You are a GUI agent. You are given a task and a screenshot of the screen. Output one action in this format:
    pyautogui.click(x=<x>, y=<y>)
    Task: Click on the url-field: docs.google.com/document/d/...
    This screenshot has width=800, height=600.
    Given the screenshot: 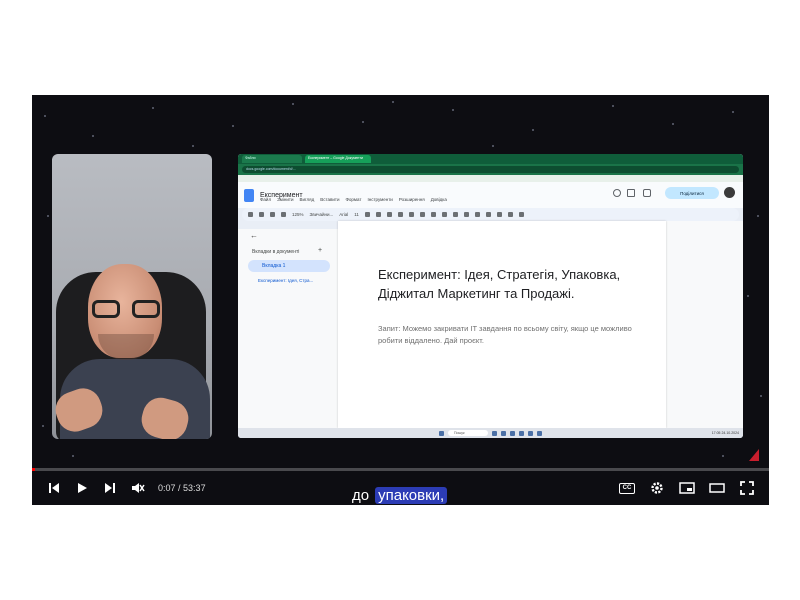 What is the action you would take?
    pyautogui.click(x=490, y=169)
    